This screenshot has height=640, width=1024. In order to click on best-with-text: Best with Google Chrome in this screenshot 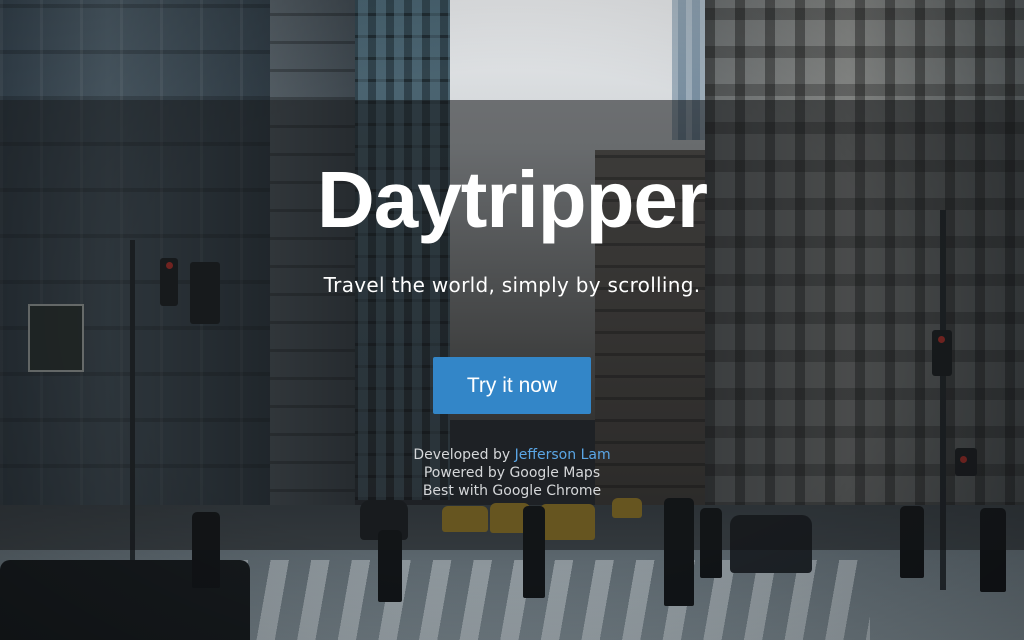, I will do `click(512, 491)`.